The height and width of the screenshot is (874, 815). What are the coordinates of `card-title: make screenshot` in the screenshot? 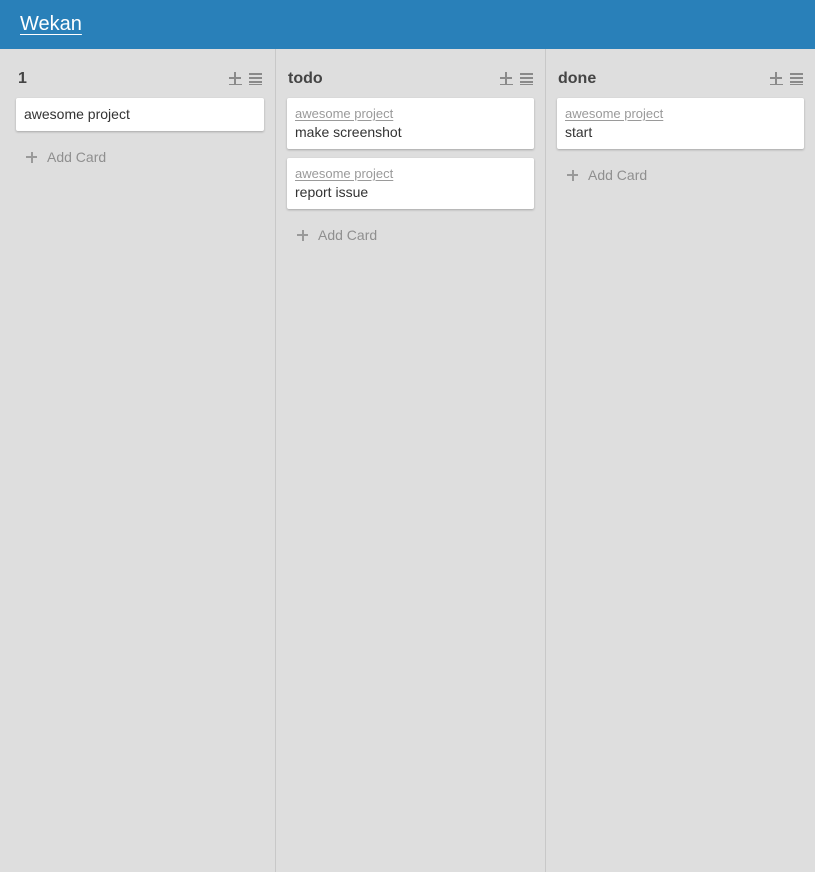 It's located at (348, 132).